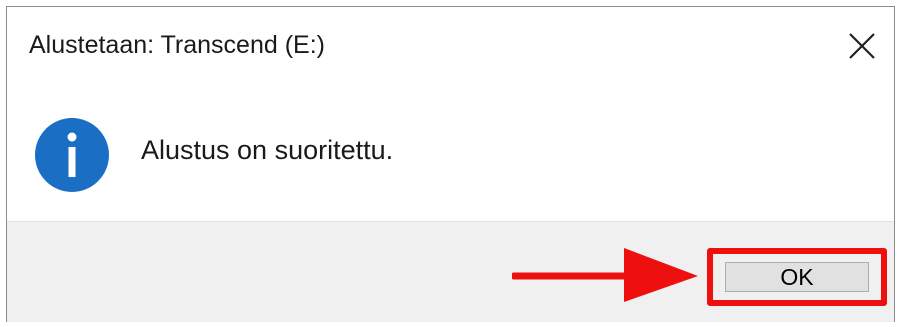 This screenshot has height=327, width=901. Describe the element at coordinates (72, 155) in the screenshot. I see `info-icon` at that location.